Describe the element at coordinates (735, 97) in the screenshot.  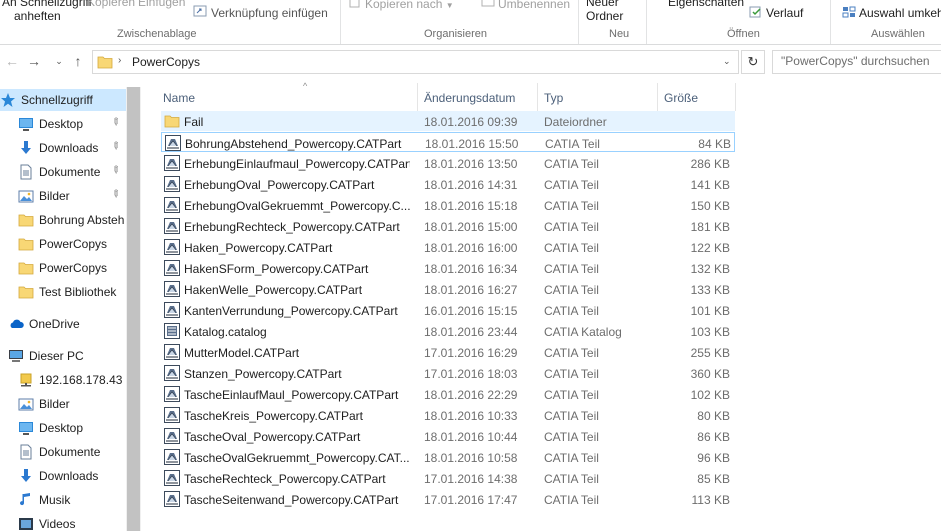
I see `column-separator` at that location.